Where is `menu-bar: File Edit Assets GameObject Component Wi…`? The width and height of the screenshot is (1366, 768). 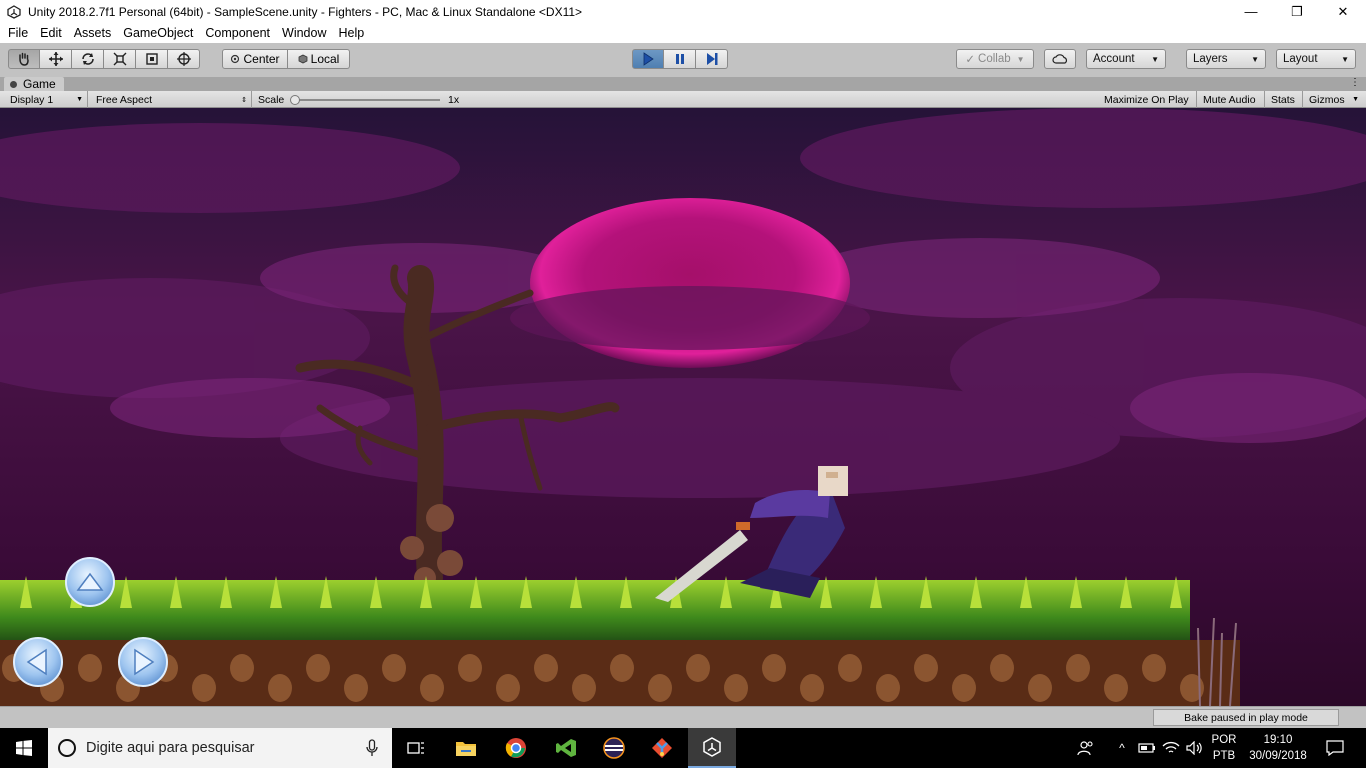
menu-bar: File Edit Assets GameObject Component Wi… is located at coordinates (683, 33).